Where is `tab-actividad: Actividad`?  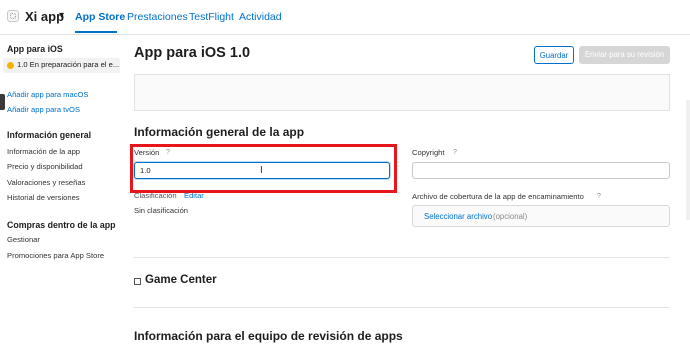
tab-actividad: Actividad is located at coordinates (260, 17).